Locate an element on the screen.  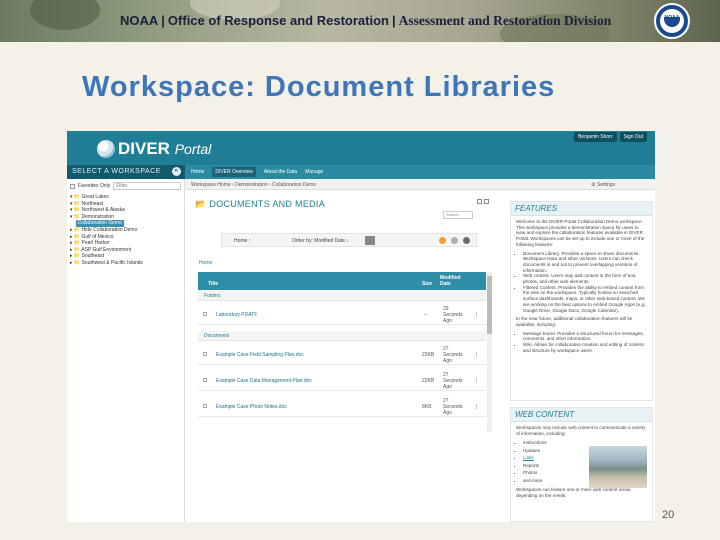
maximize-icon is located at coordinates (486, 201).